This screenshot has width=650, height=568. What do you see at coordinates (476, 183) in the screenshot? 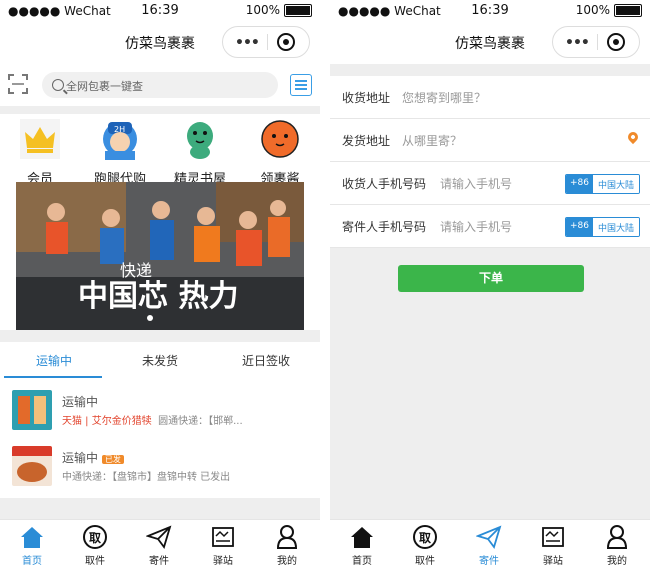
I see `receiver-phone-input: 请输入手机号` at bounding box center [476, 183].